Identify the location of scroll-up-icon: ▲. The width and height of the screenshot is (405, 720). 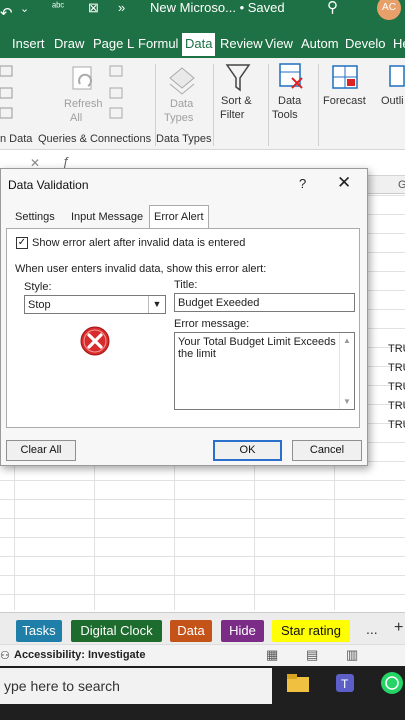
(347, 341).